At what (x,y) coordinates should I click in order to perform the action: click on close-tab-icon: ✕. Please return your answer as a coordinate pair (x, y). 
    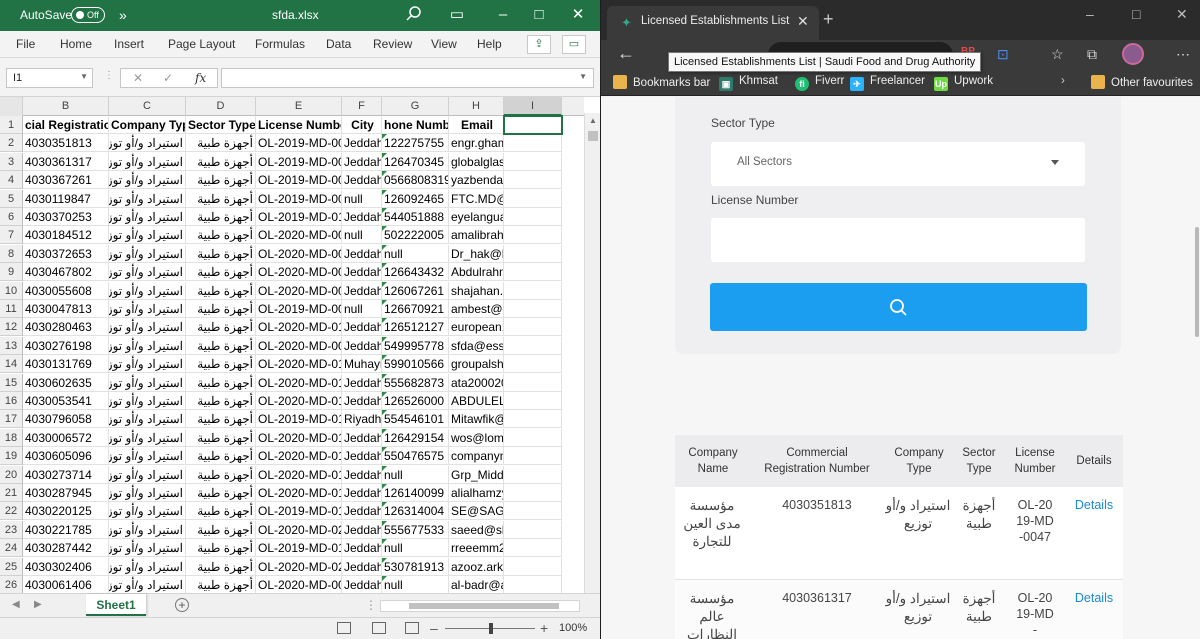
    Looking at the image, I should click on (803, 21).